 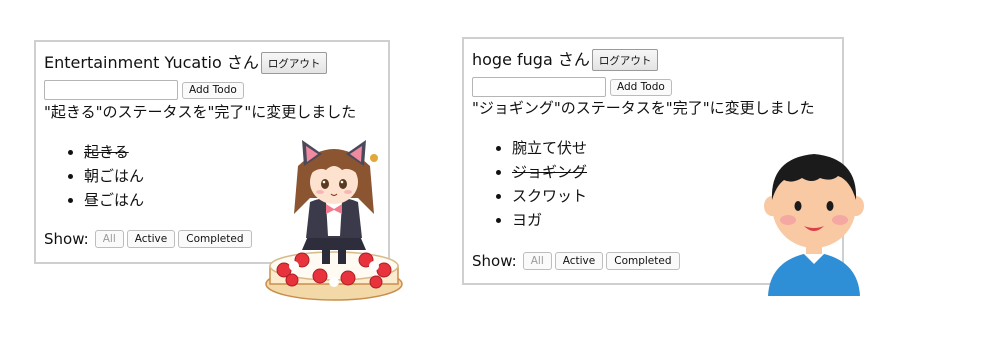 I want to click on user-header: Entertainment Yucatio さん ログアウト, so click(x=186, y=63).